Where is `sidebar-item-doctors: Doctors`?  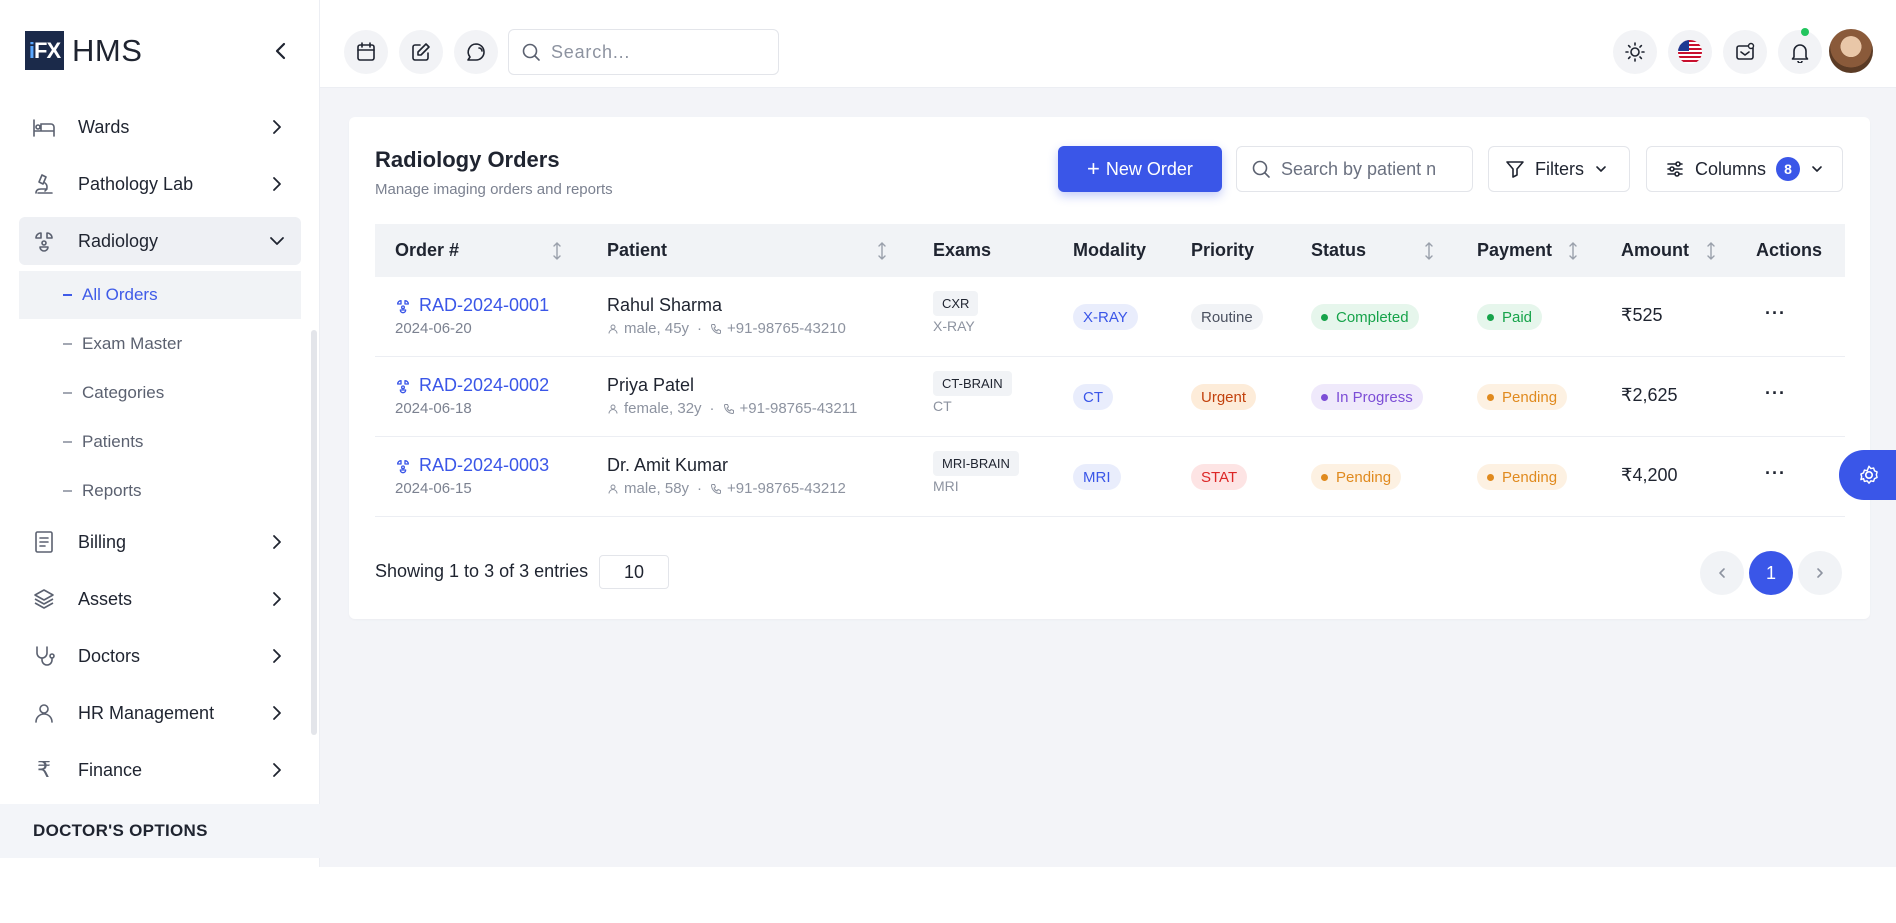
sidebar-item-doctors: Doctors is located at coordinates (160, 656).